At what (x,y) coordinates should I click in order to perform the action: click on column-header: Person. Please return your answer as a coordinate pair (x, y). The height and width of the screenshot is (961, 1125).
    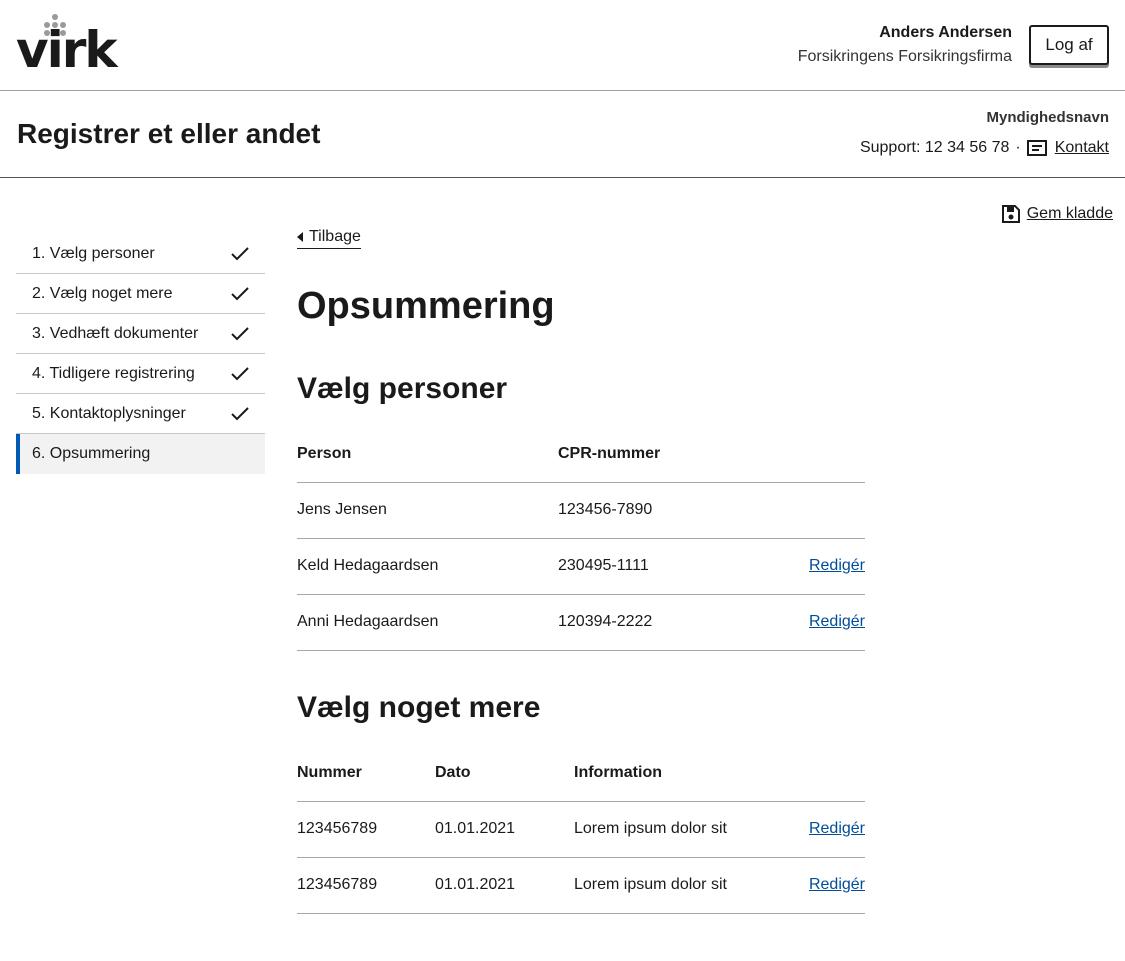
    Looking at the image, I should click on (427, 454).